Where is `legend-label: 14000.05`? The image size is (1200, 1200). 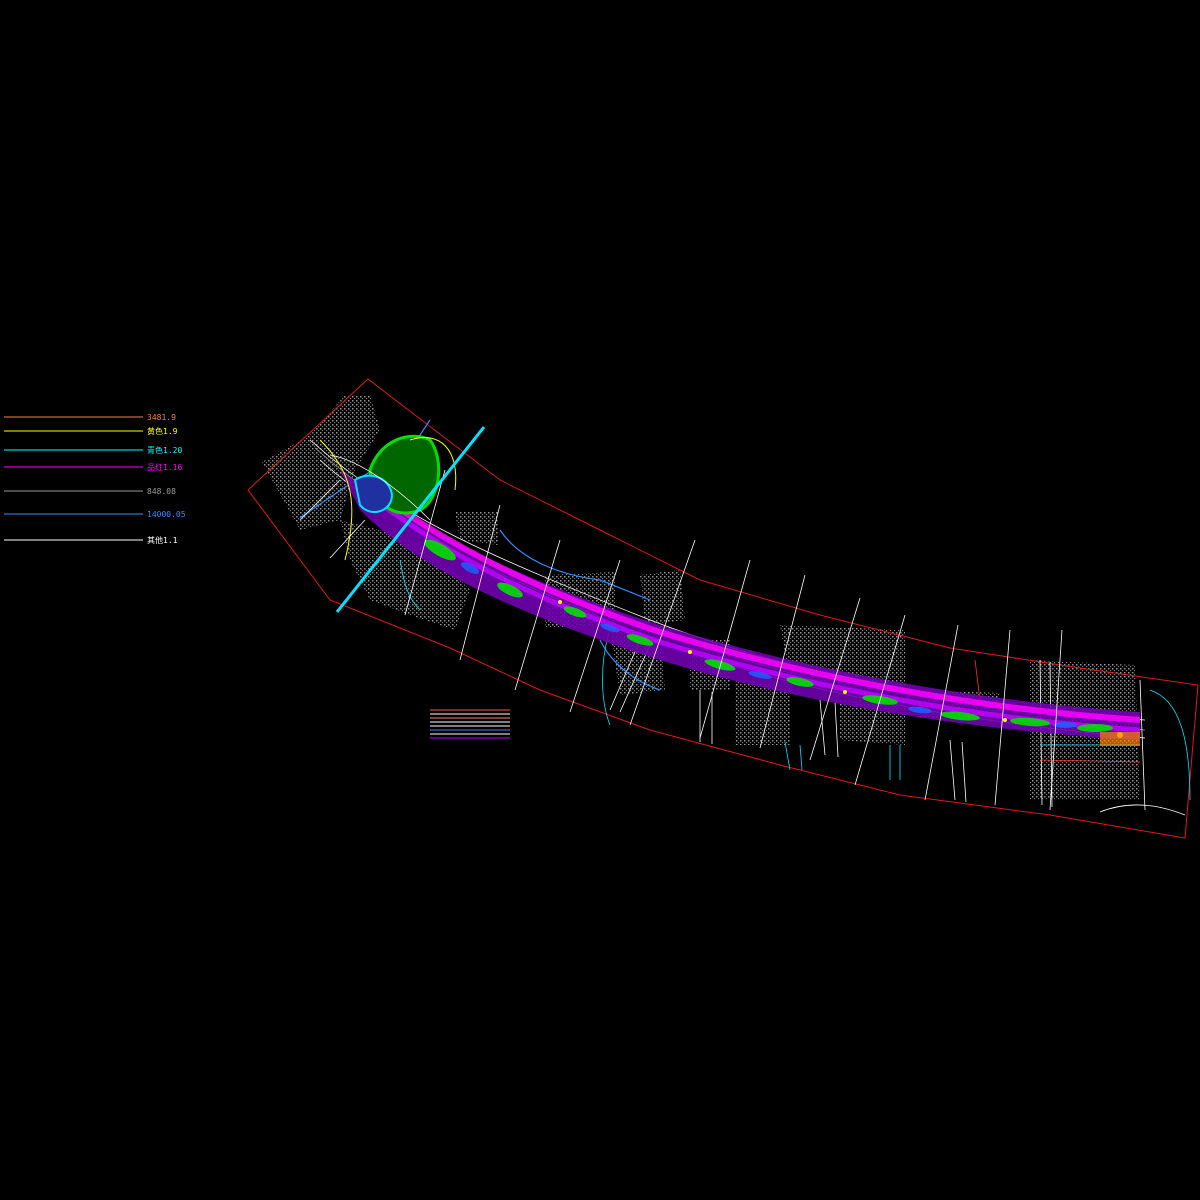
legend-label: 14000.05 is located at coordinates (166, 514).